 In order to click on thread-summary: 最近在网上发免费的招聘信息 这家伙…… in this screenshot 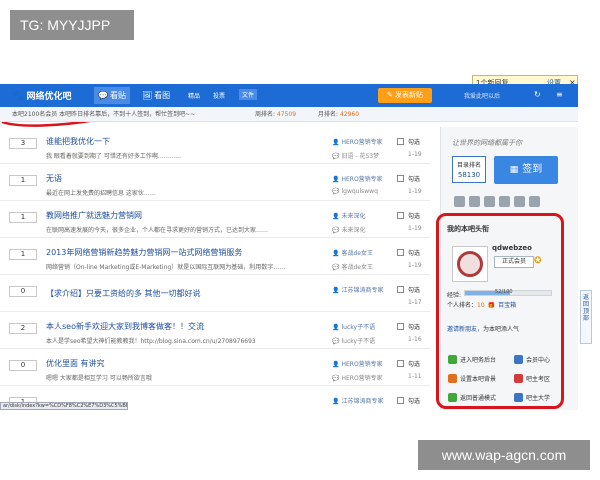, I will do `click(101, 193)`.